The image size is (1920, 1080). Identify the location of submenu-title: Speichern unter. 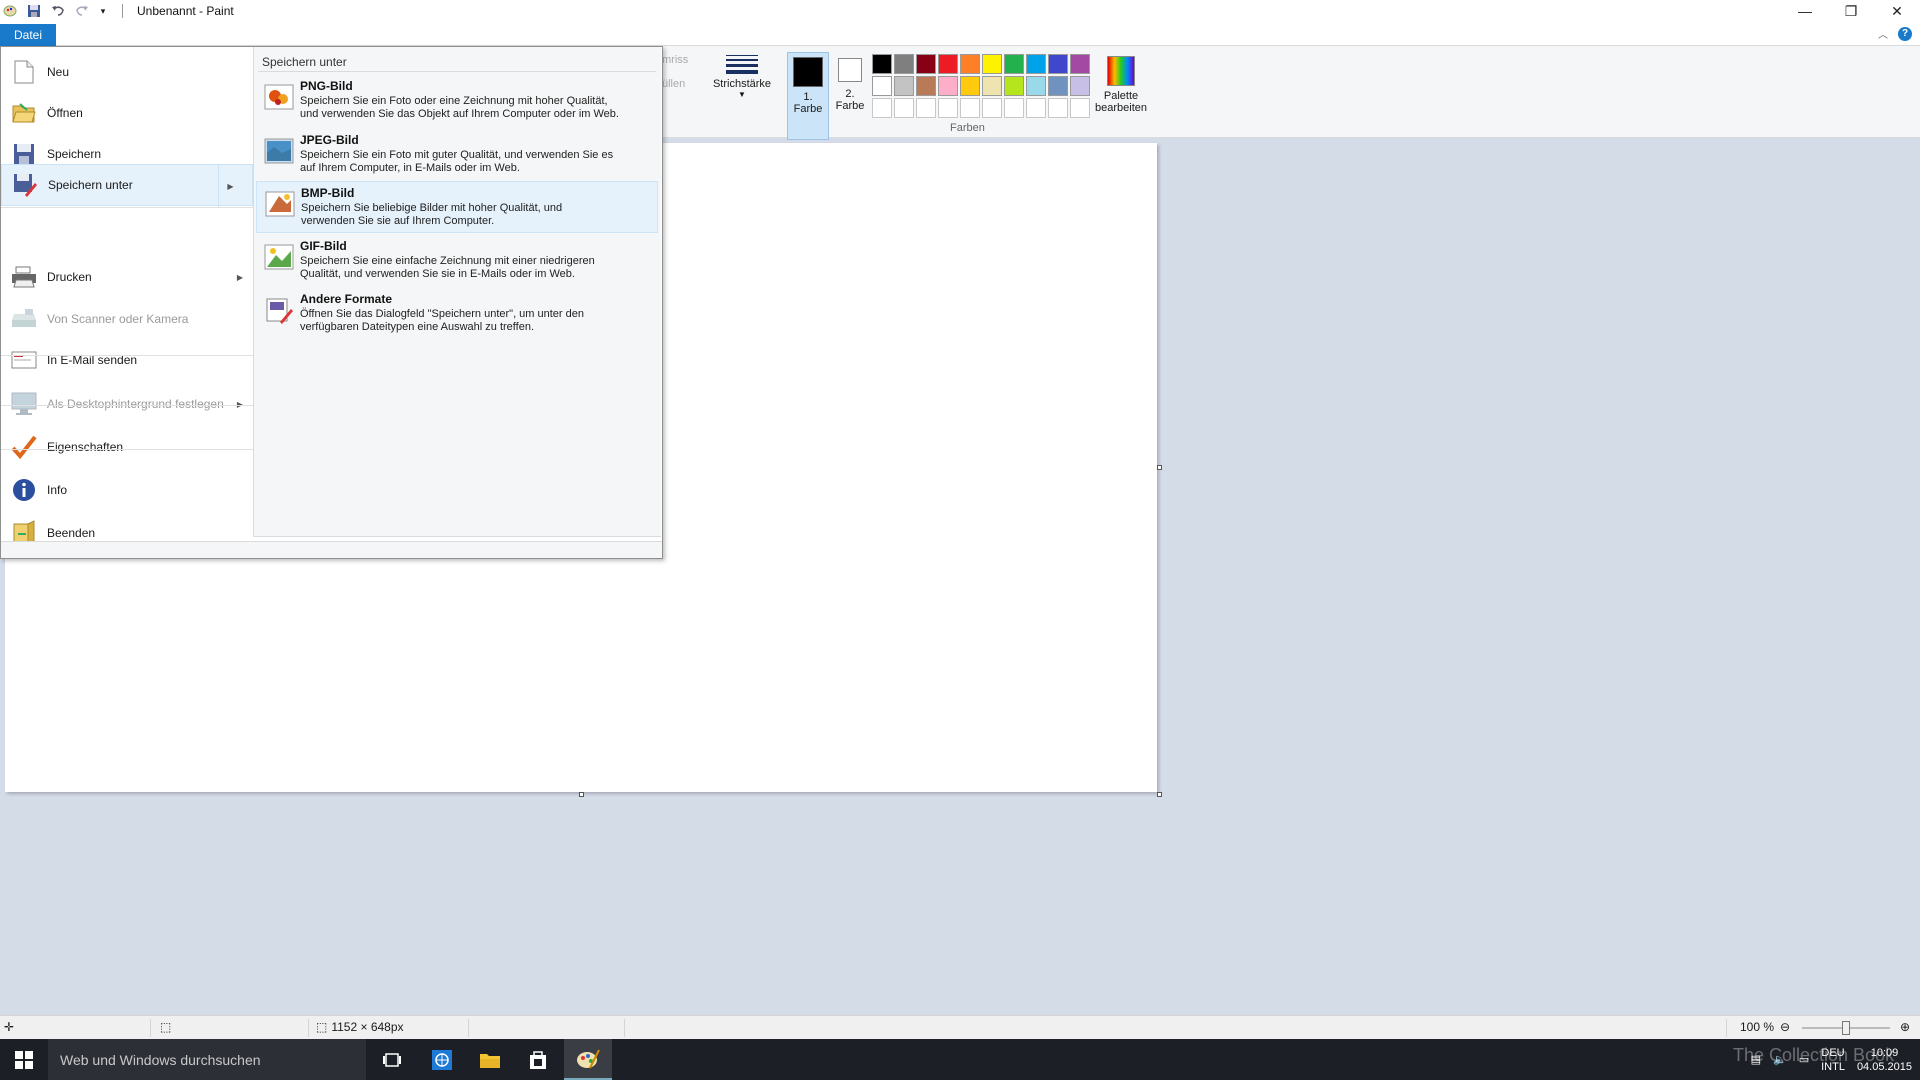
(304, 62).